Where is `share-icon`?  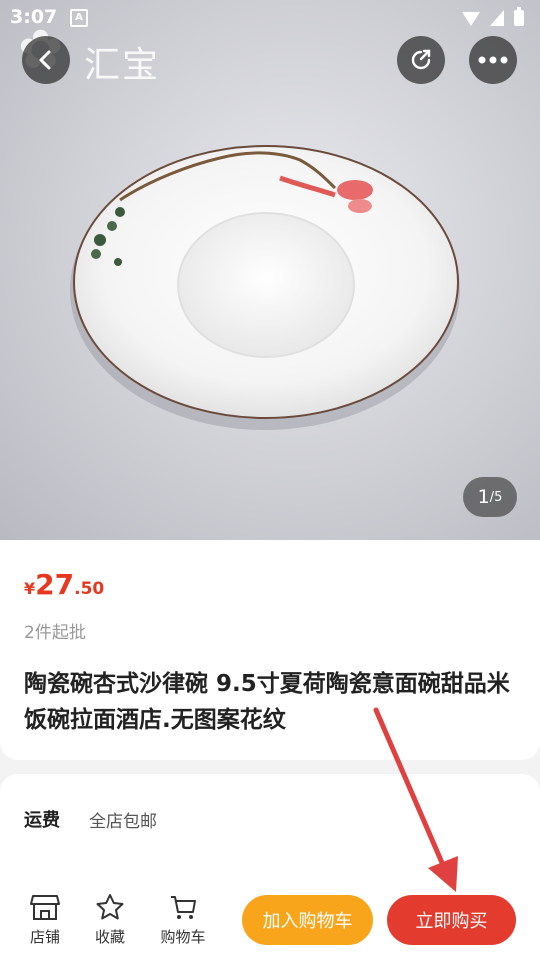 share-icon is located at coordinates (421, 59).